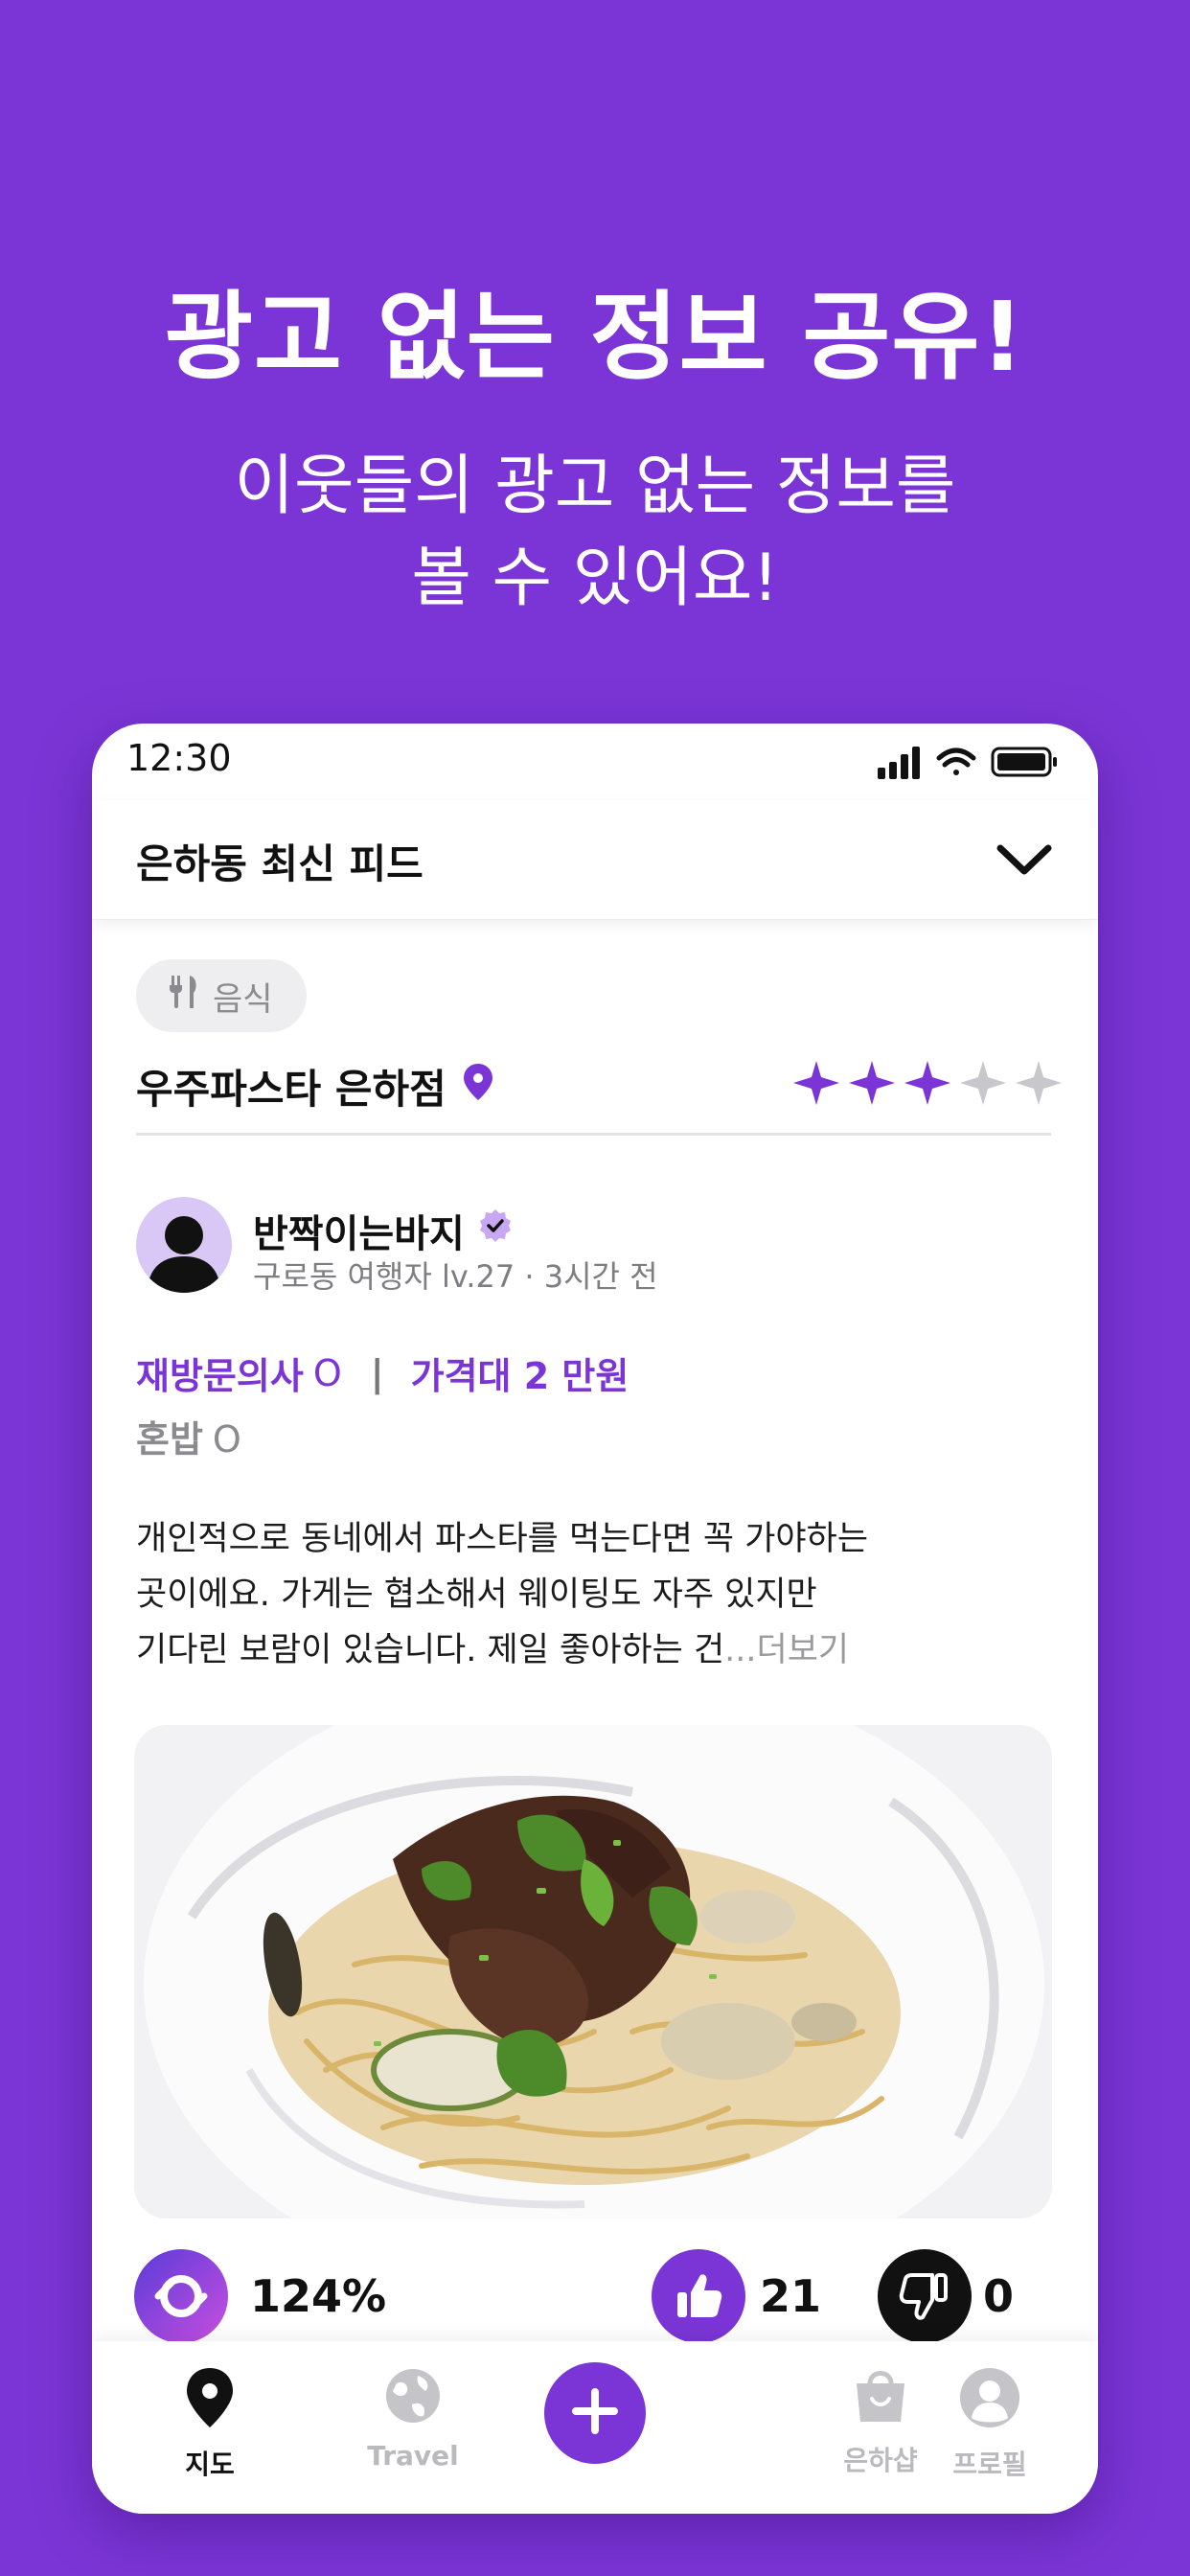 The height and width of the screenshot is (2576, 1190). Describe the element at coordinates (899, 763) in the screenshot. I see `signal-icon` at that location.